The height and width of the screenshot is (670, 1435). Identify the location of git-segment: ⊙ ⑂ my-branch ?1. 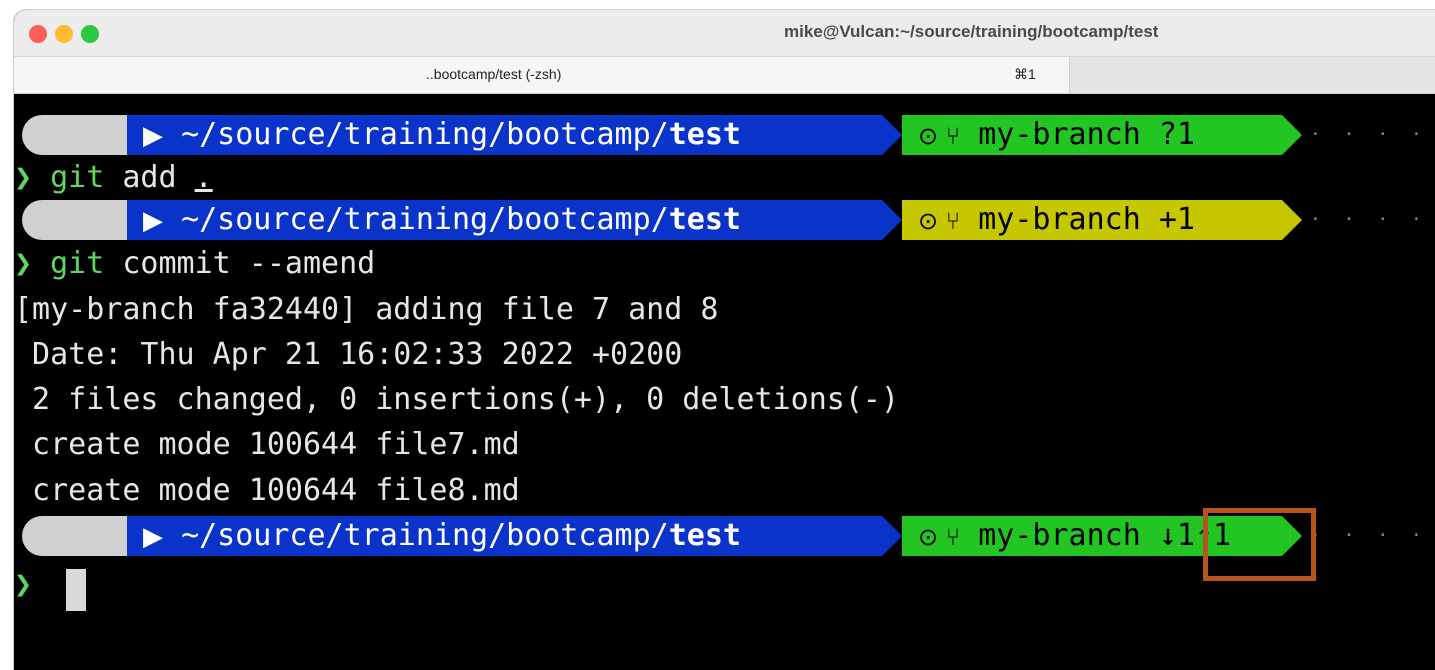
(1092, 135).